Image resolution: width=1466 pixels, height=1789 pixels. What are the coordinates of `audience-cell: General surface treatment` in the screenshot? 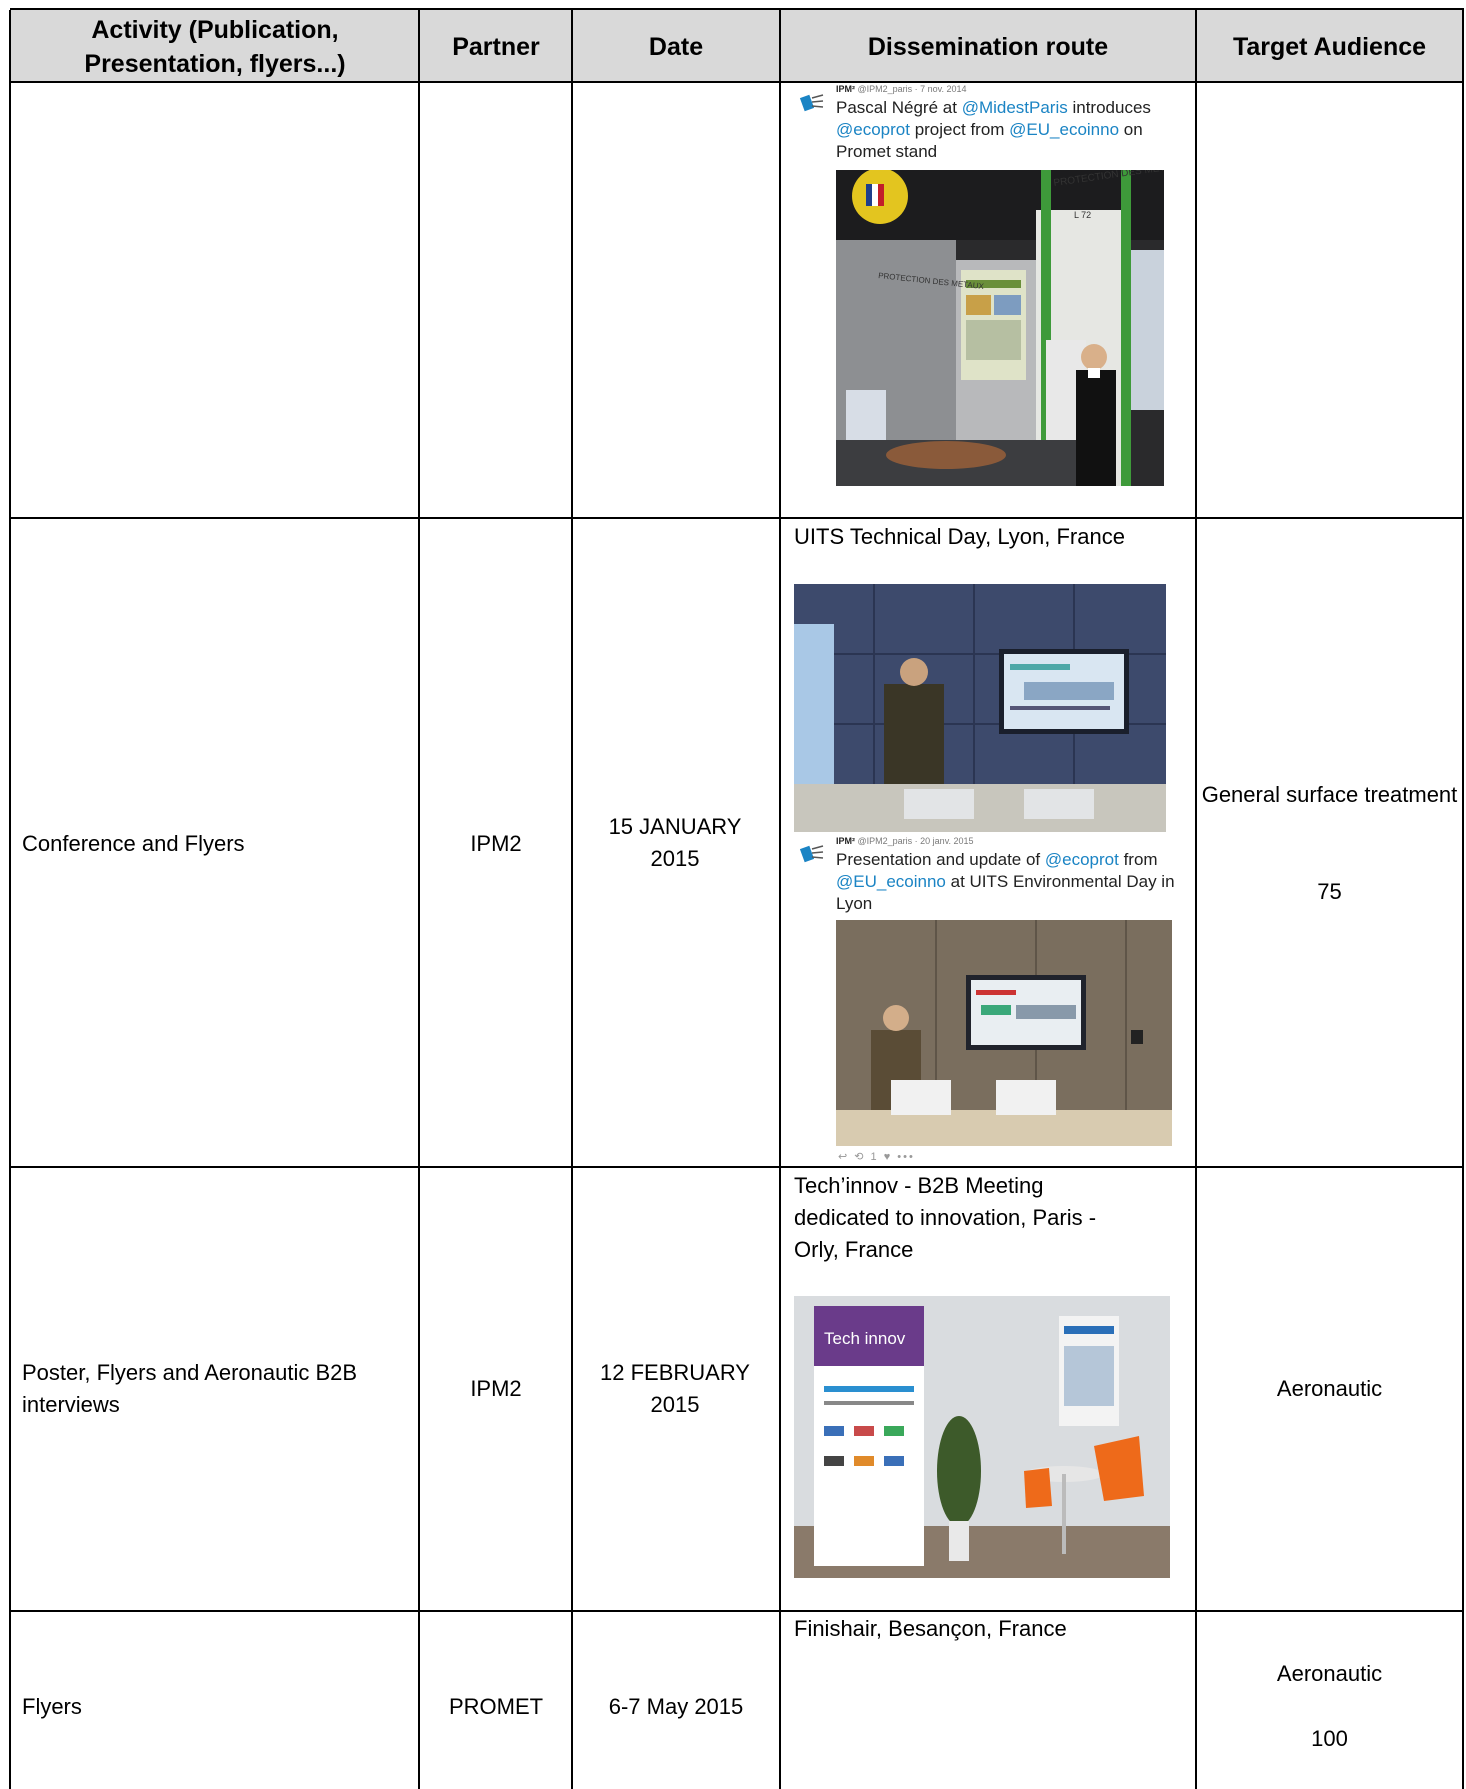 It's located at (1329, 794).